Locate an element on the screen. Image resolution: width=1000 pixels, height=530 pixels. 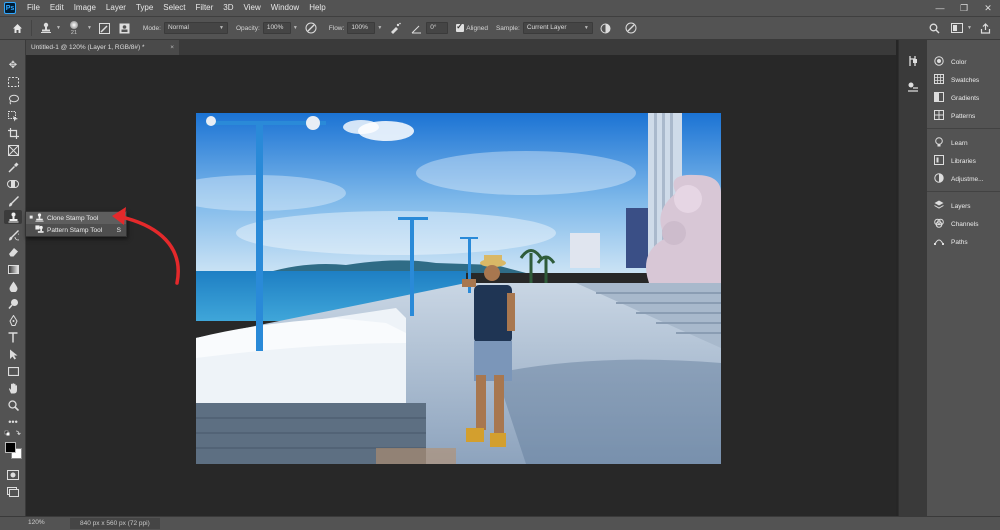
foreground-color-swatch is located at coordinates (10, 447).